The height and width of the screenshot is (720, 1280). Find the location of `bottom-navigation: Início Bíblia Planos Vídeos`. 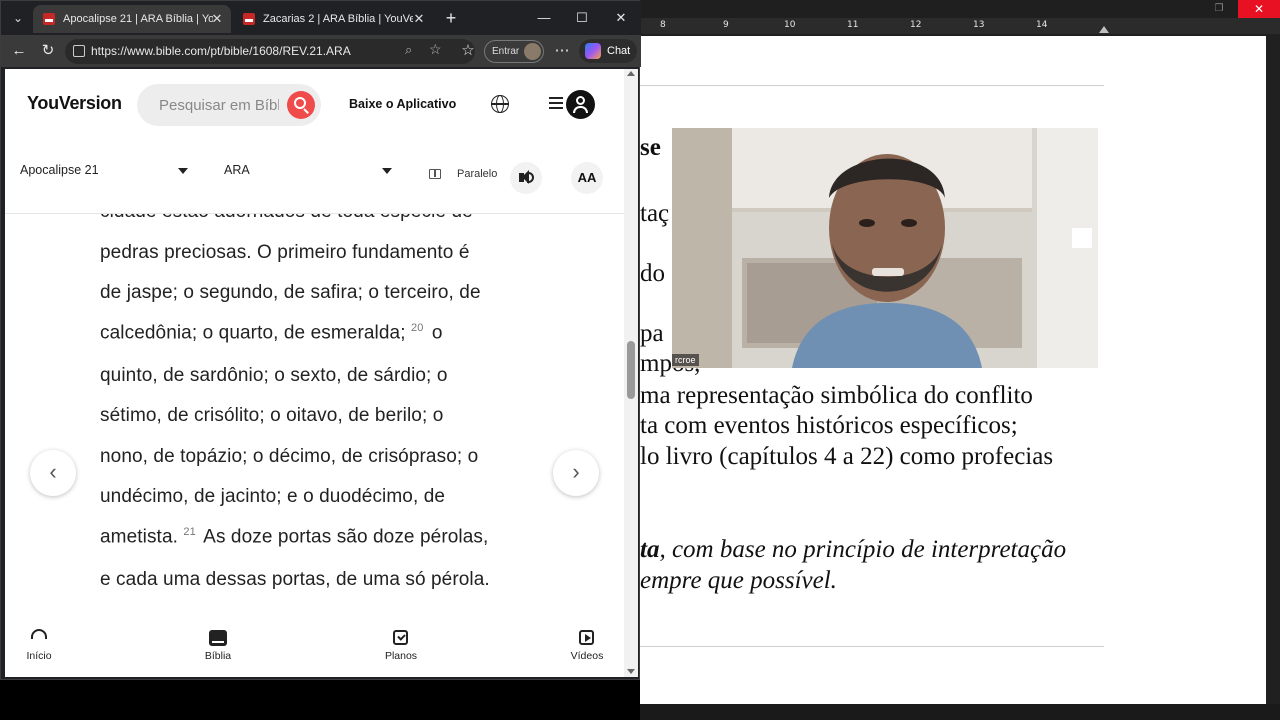

bottom-navigation: Início Bíblia Planos Vídeos is located at coordinates (314, 647).